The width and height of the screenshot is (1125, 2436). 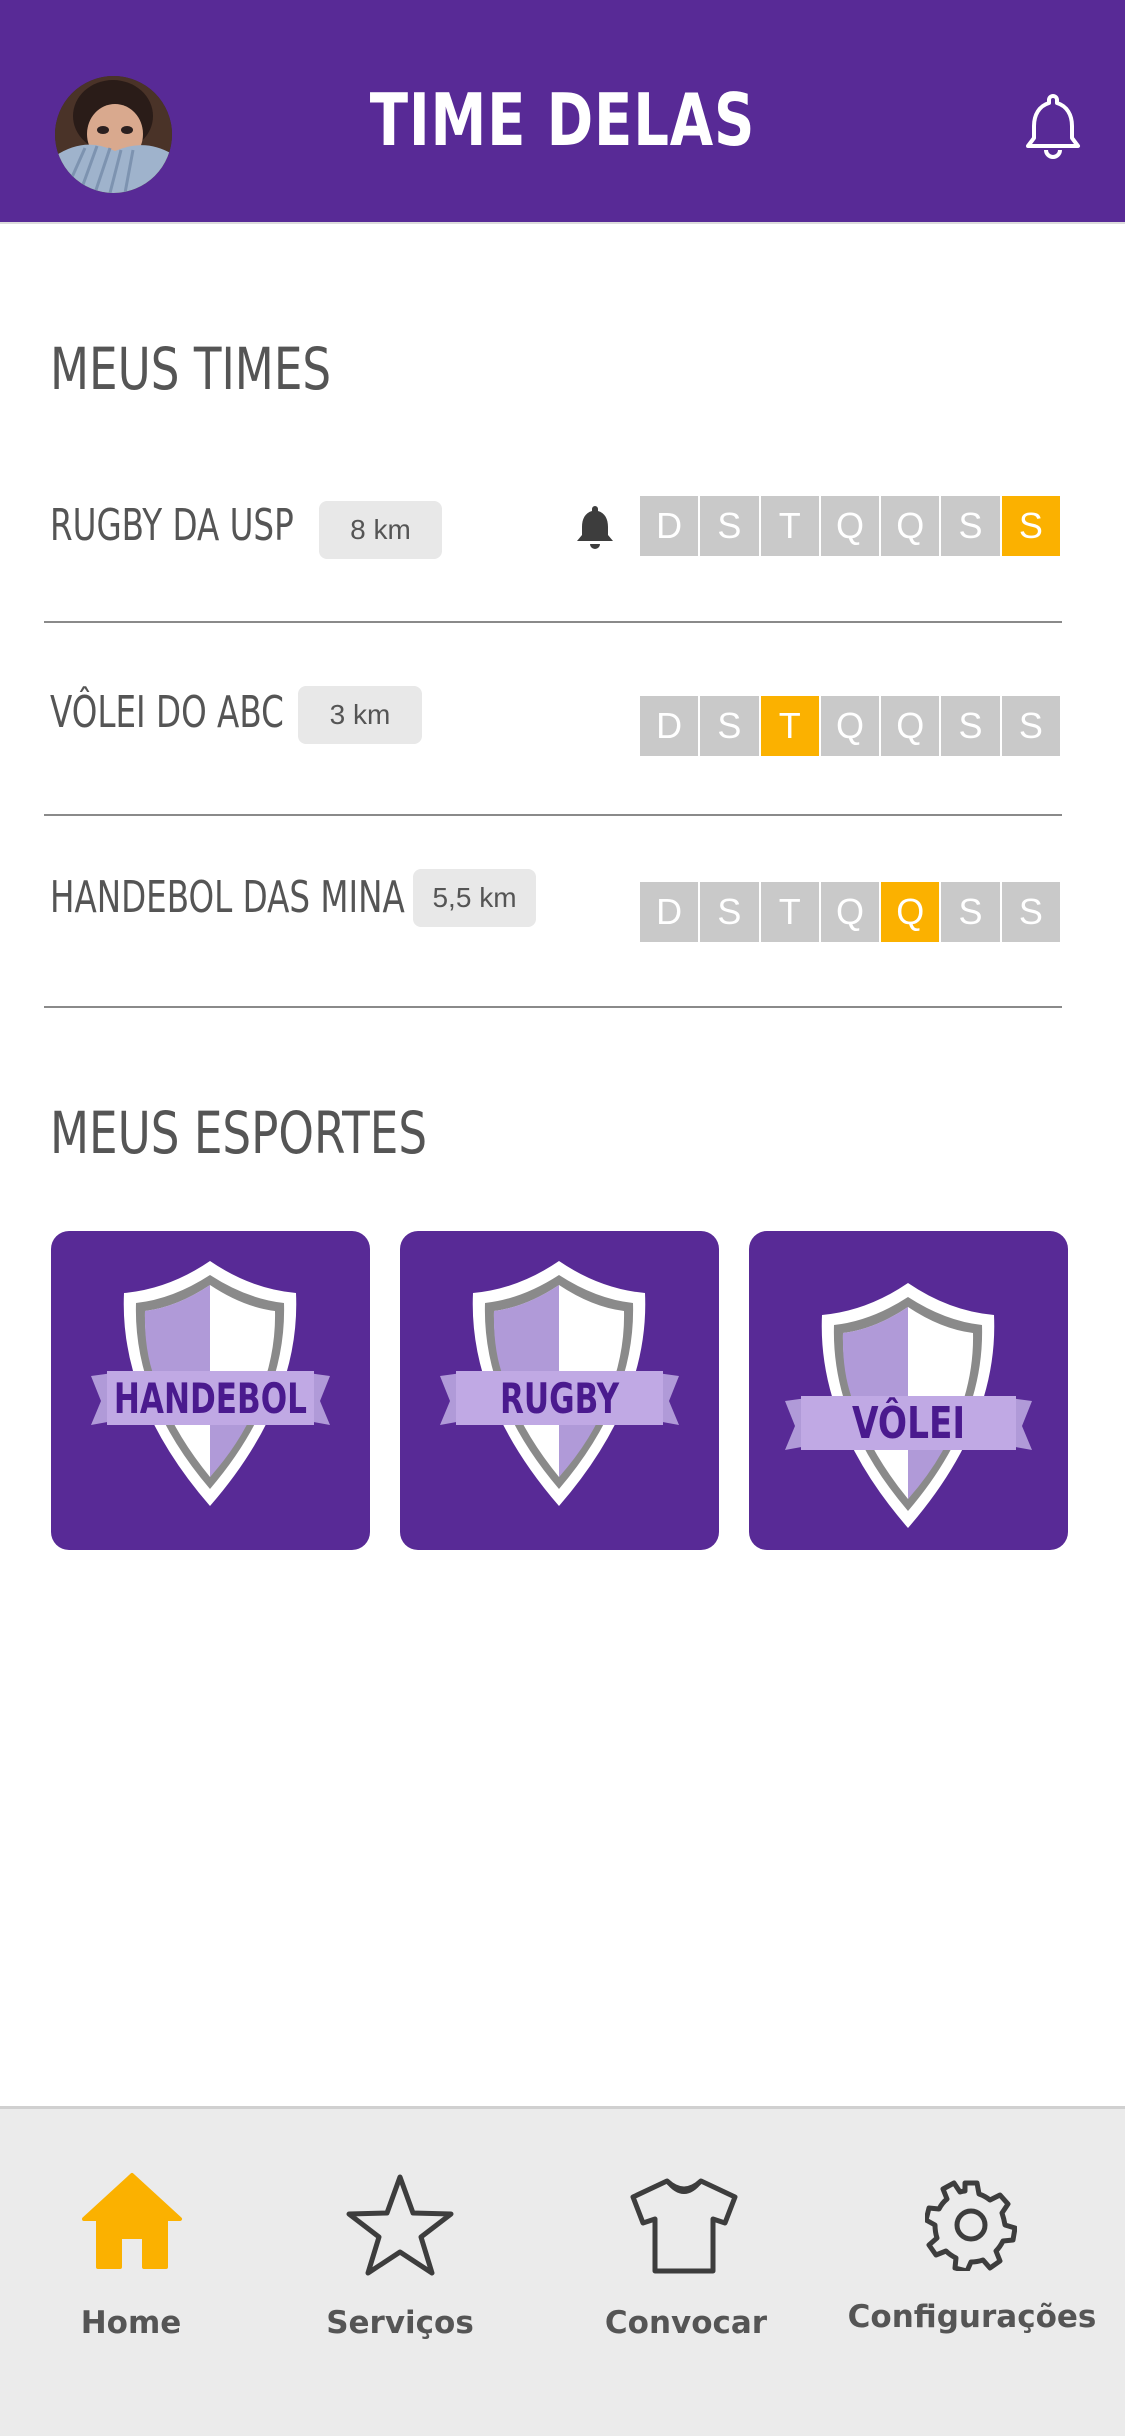 I want to click on section-title-meus-times: MEUS TIMES, so click(x=191, y=369).